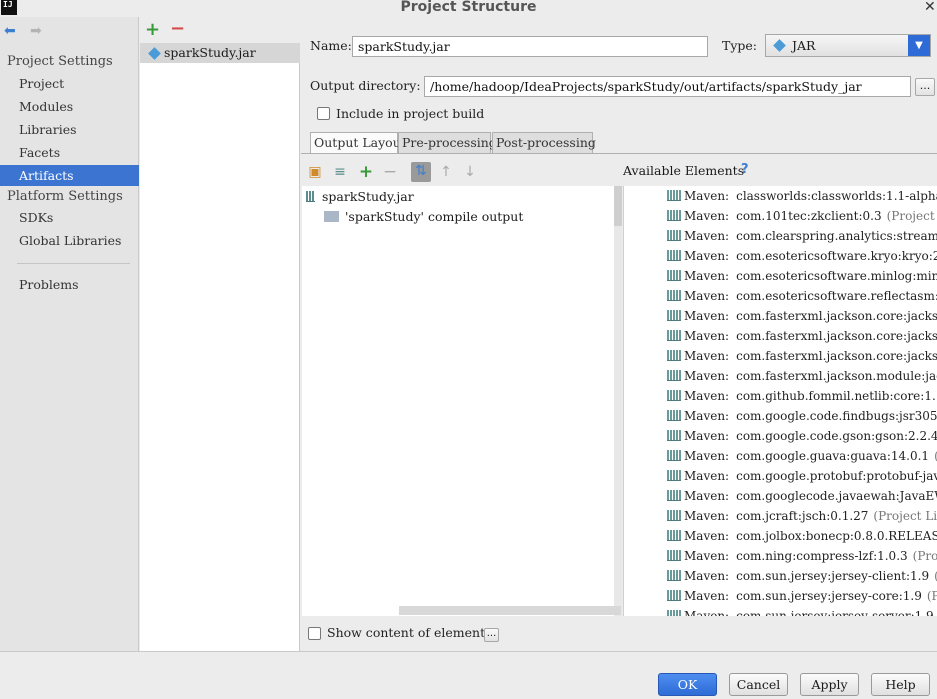  What do you see at coordinates (358, 143) in the screenshot?
I see `tab-output-layout: Output Layout` at bounding box center [358, 143].